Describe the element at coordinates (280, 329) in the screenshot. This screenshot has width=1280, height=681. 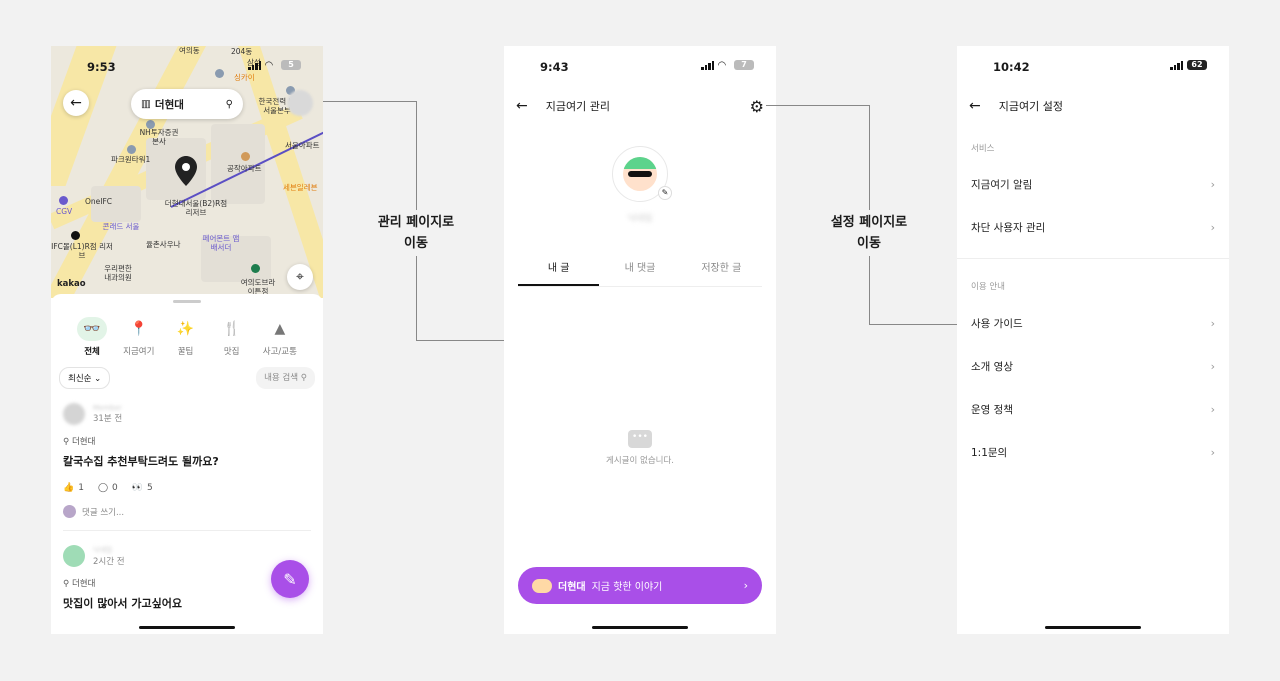
I see `cone-icon: ▲` at that location.